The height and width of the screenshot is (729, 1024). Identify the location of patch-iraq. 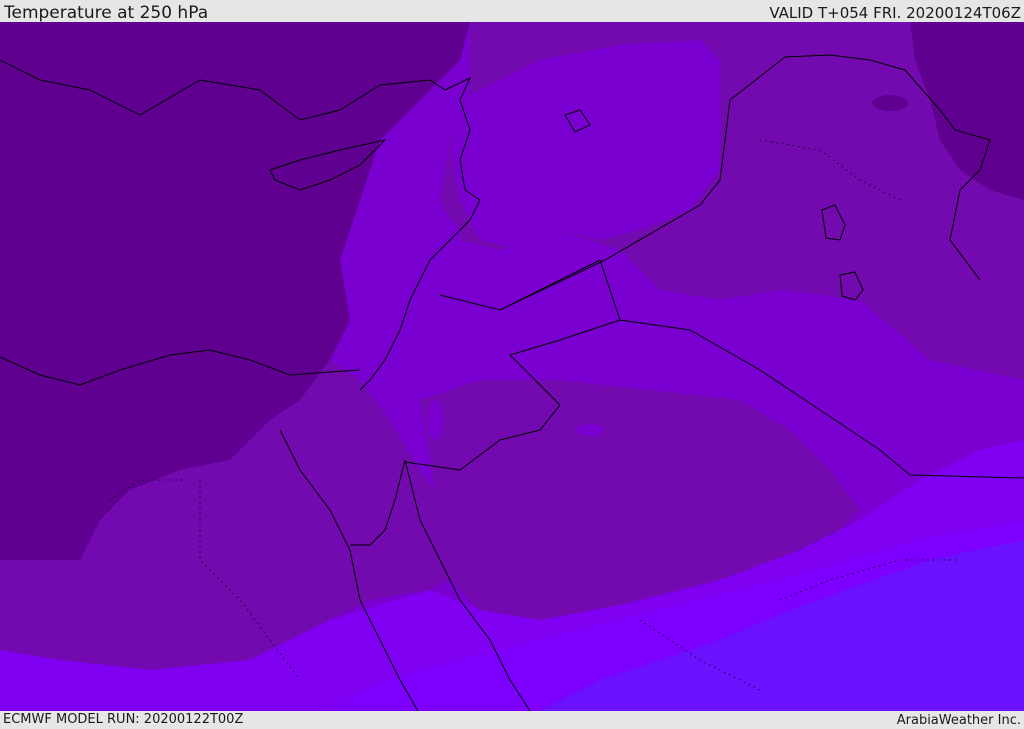
(890, 103).